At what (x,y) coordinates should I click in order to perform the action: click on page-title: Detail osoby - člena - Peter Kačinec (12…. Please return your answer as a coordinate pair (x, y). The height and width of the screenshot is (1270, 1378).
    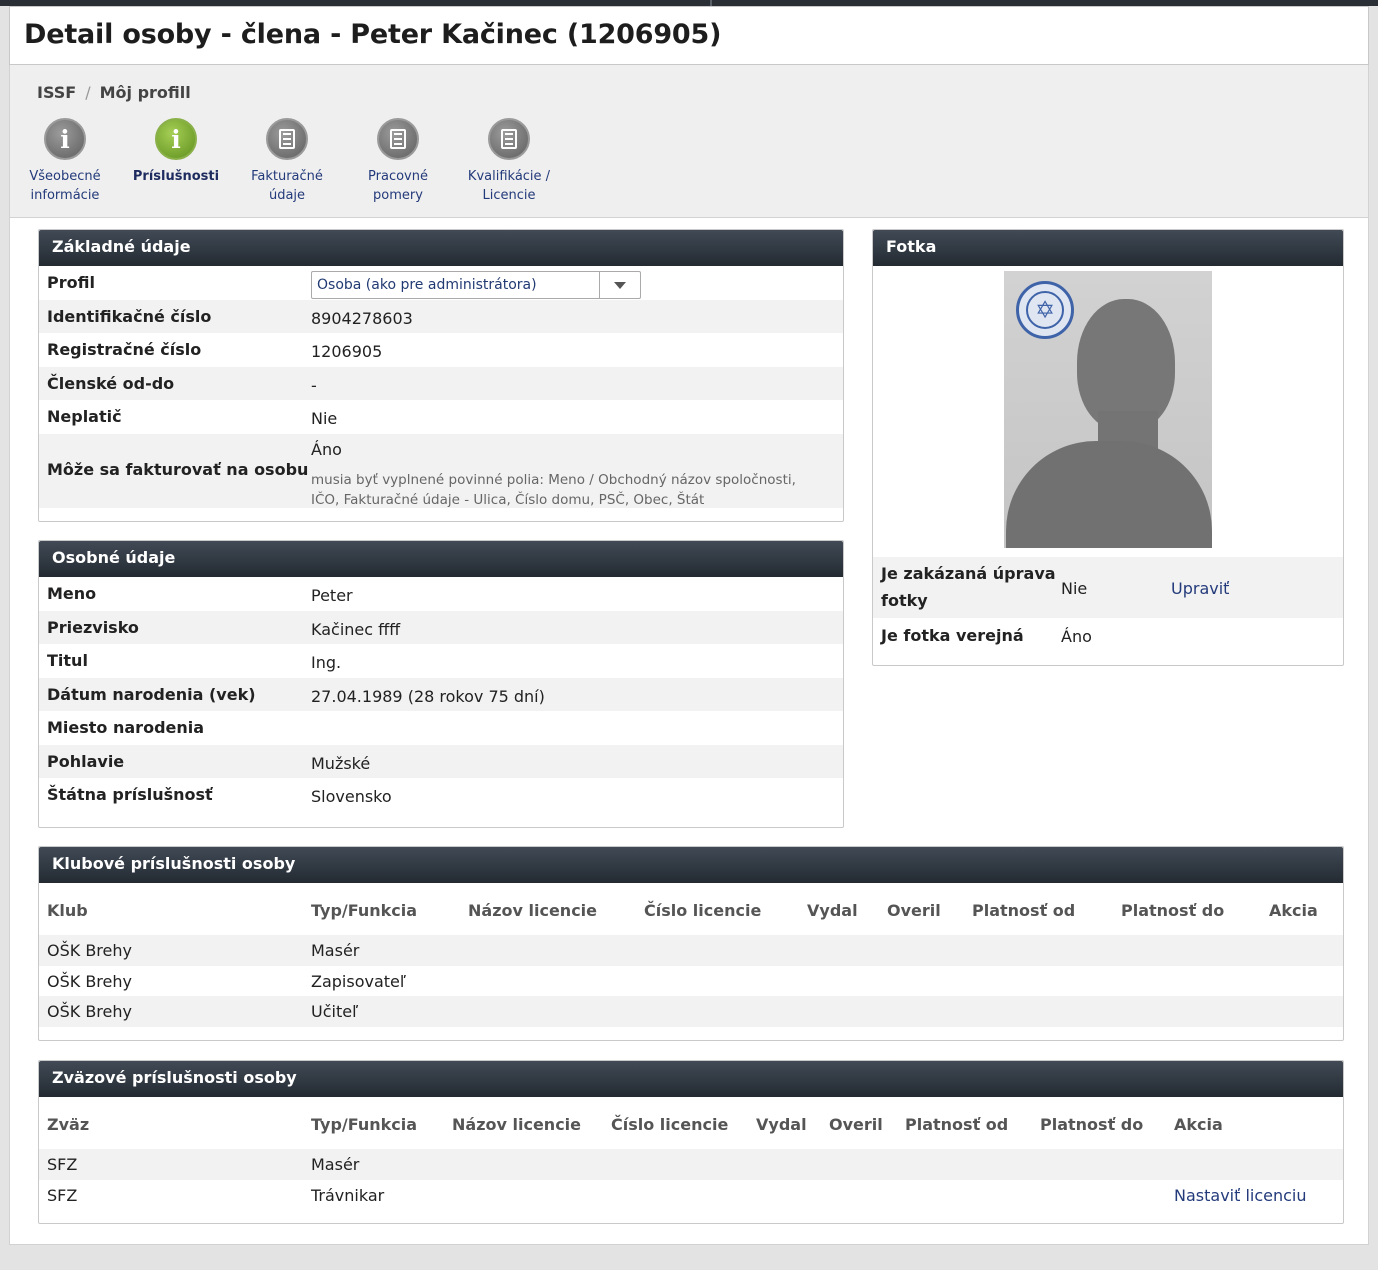
    Looking at the image, I should click on (373, 34).